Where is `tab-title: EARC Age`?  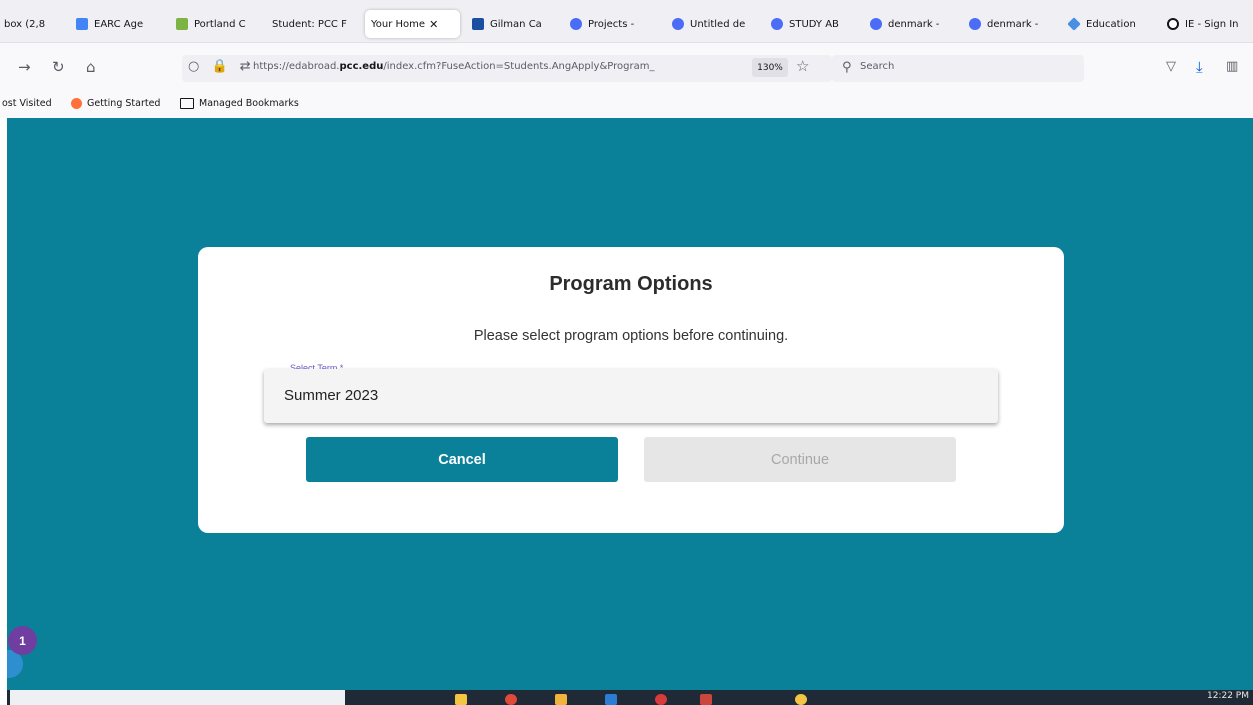 tab-title: EARC Age is located at coordinates (119, 24).